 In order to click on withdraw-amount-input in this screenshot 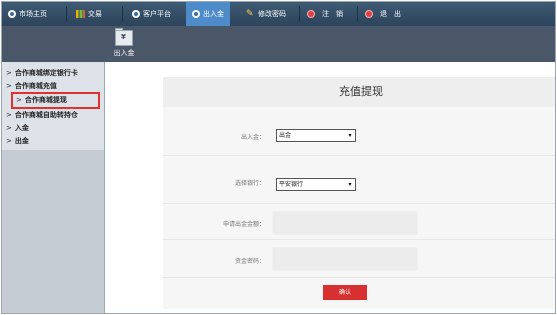, I will do `click(345, 223)`.